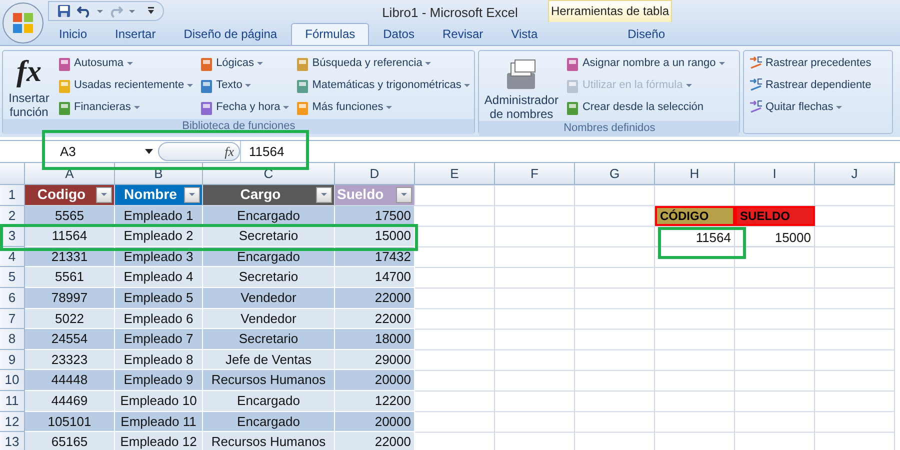 This screenshot has height=450, width=900. What do you see at coordinates (12, 195) in the screenshot?
I see `row-header: 1` at bounding box center [12, 195].